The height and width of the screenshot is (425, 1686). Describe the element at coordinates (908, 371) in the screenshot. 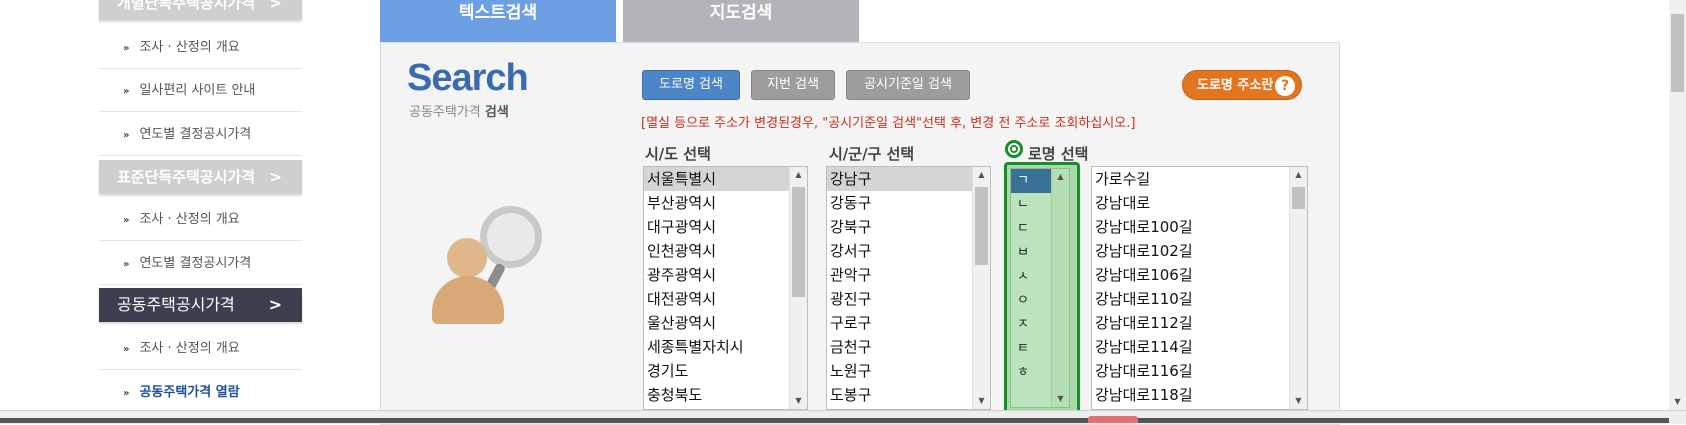

I see `sigungu-option: 노원구` at that location.